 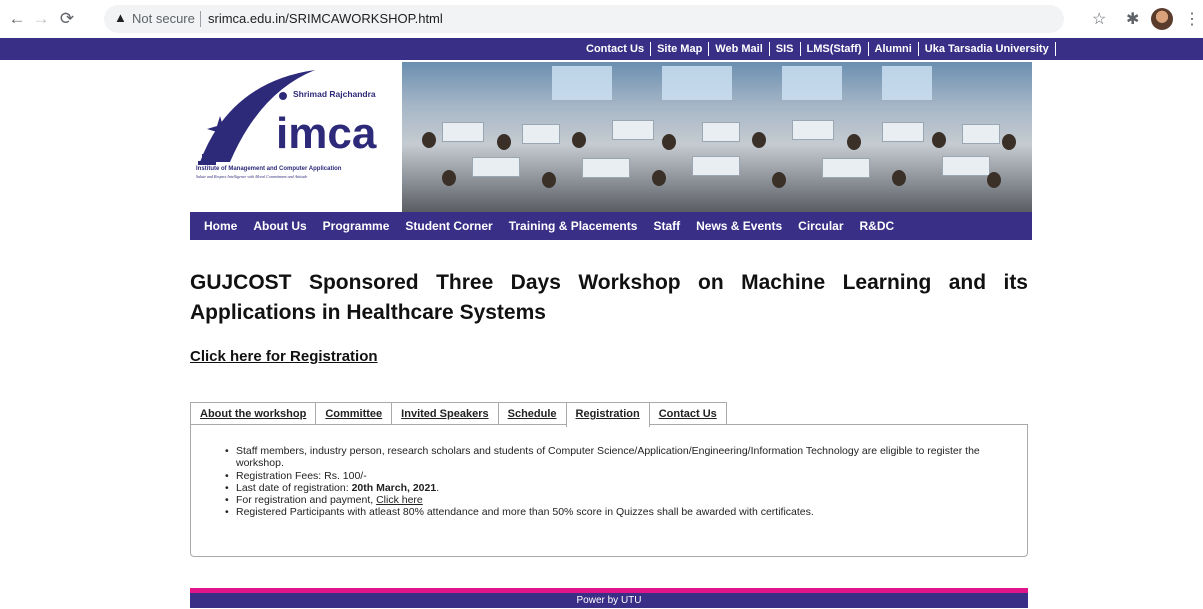 What do you see at coordinates (621, 476) in the screenshot?
I see `list-item-fees: Registration Fees: Rs. 100/-` at bounding box center [621, 476].